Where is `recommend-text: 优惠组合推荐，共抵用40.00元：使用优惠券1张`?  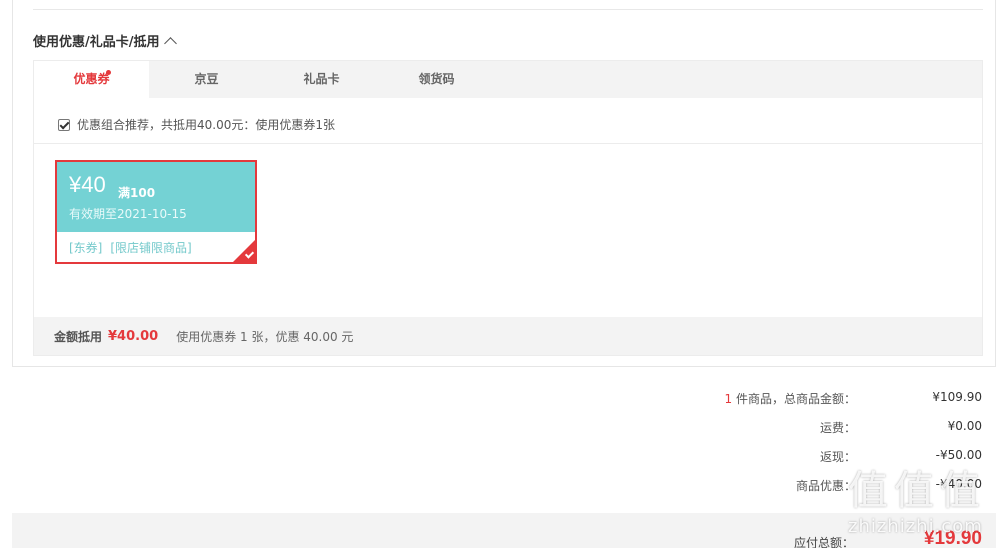
recommend-text: 优惠组合推荐，共抵用40.00元：使用优惠券1张 is located at coordinates (206, 125).